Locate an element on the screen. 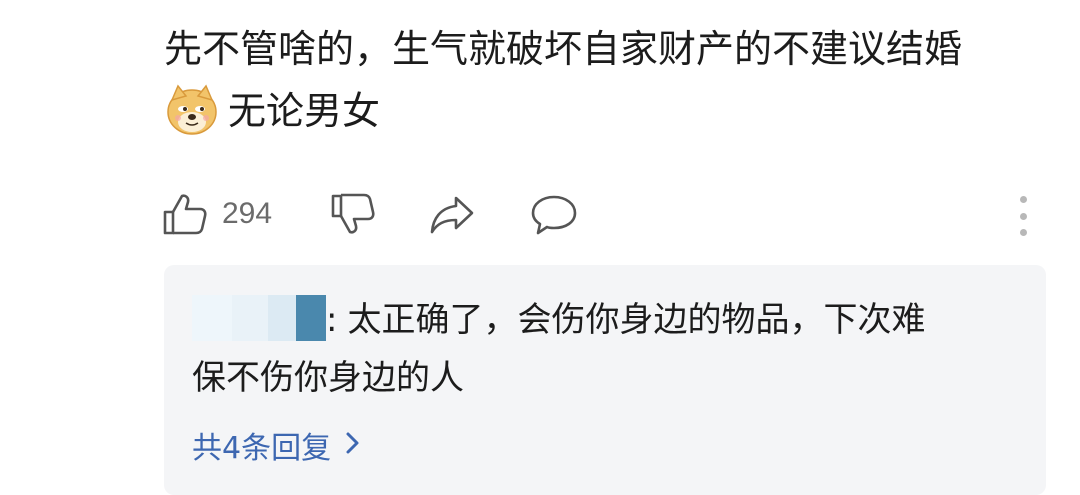 Image resolution: width=1080 pixels, height=495 pixels. comment-action-bar: 294 is located at coordinates (602, 214).